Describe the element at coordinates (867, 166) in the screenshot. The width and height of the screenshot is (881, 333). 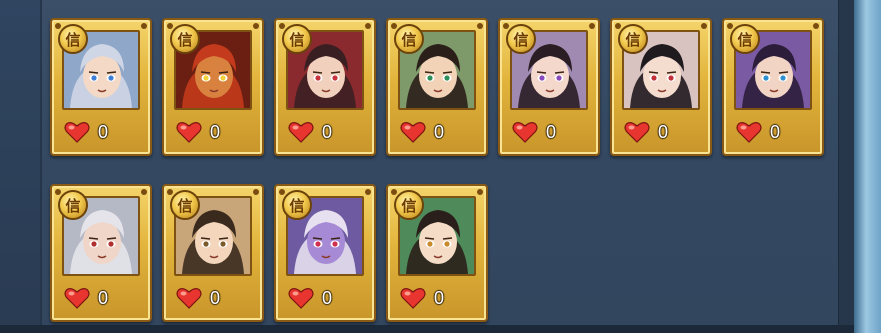
I see `side-decoration` at that location.